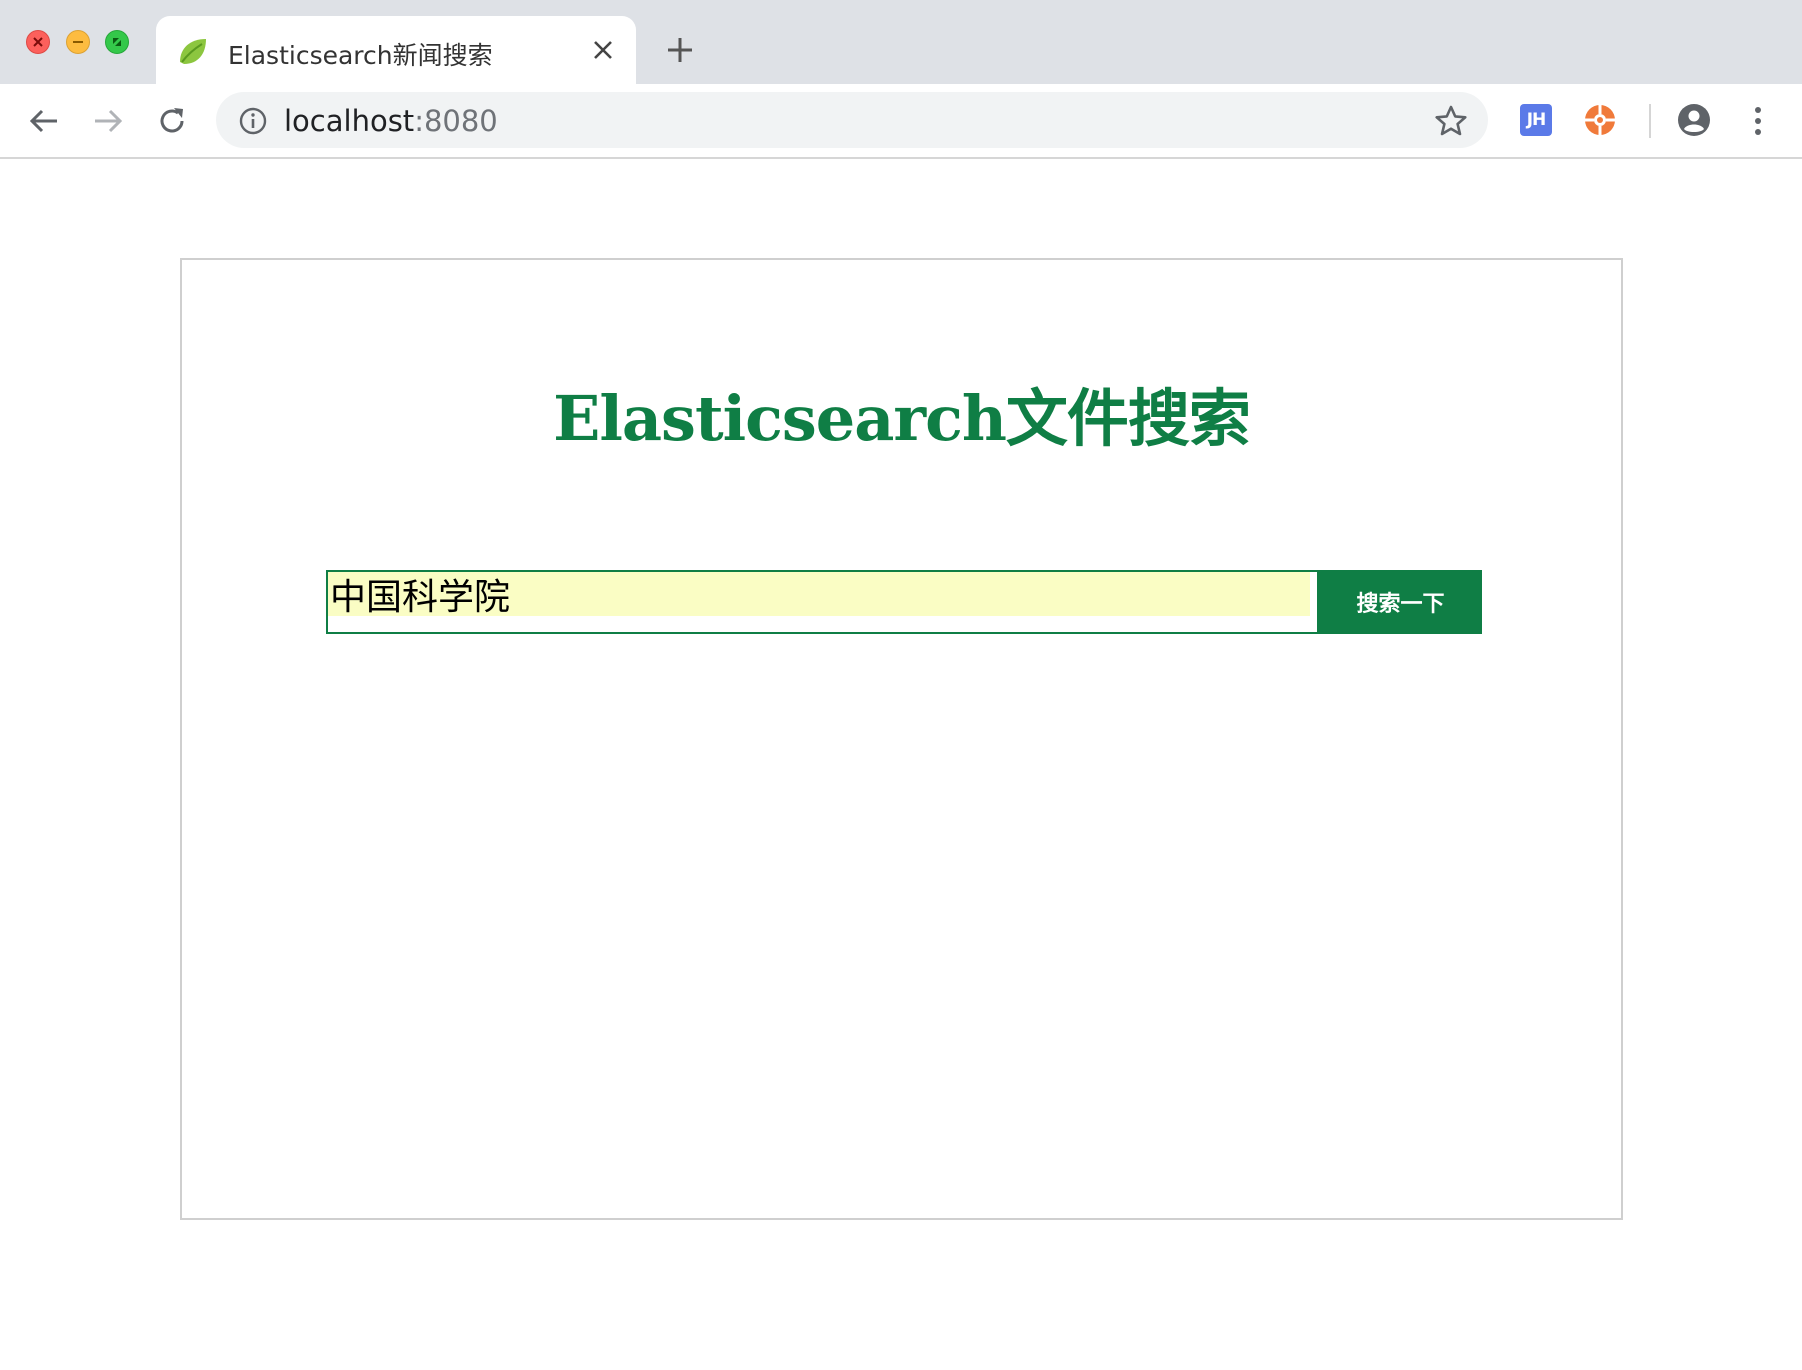 The image size is (1802, 1370). I want to click on forward-arrow-icon, so click(108, 121).